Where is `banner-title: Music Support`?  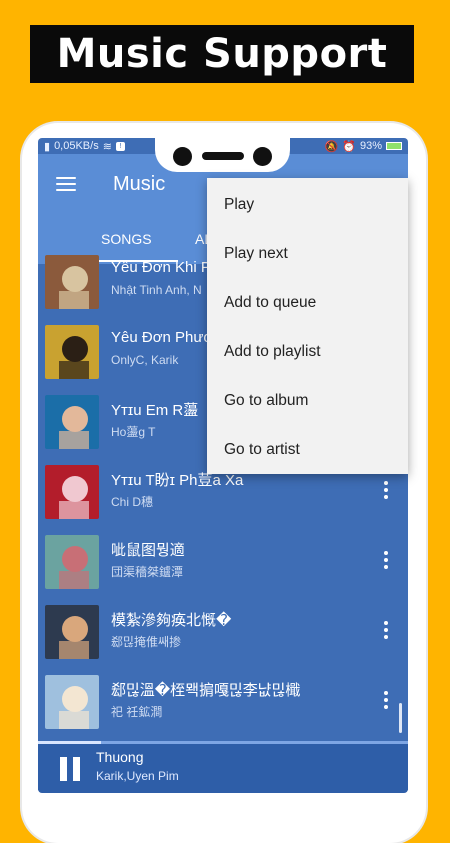 banner-title: Music Support is located at coordinates (222, 54).